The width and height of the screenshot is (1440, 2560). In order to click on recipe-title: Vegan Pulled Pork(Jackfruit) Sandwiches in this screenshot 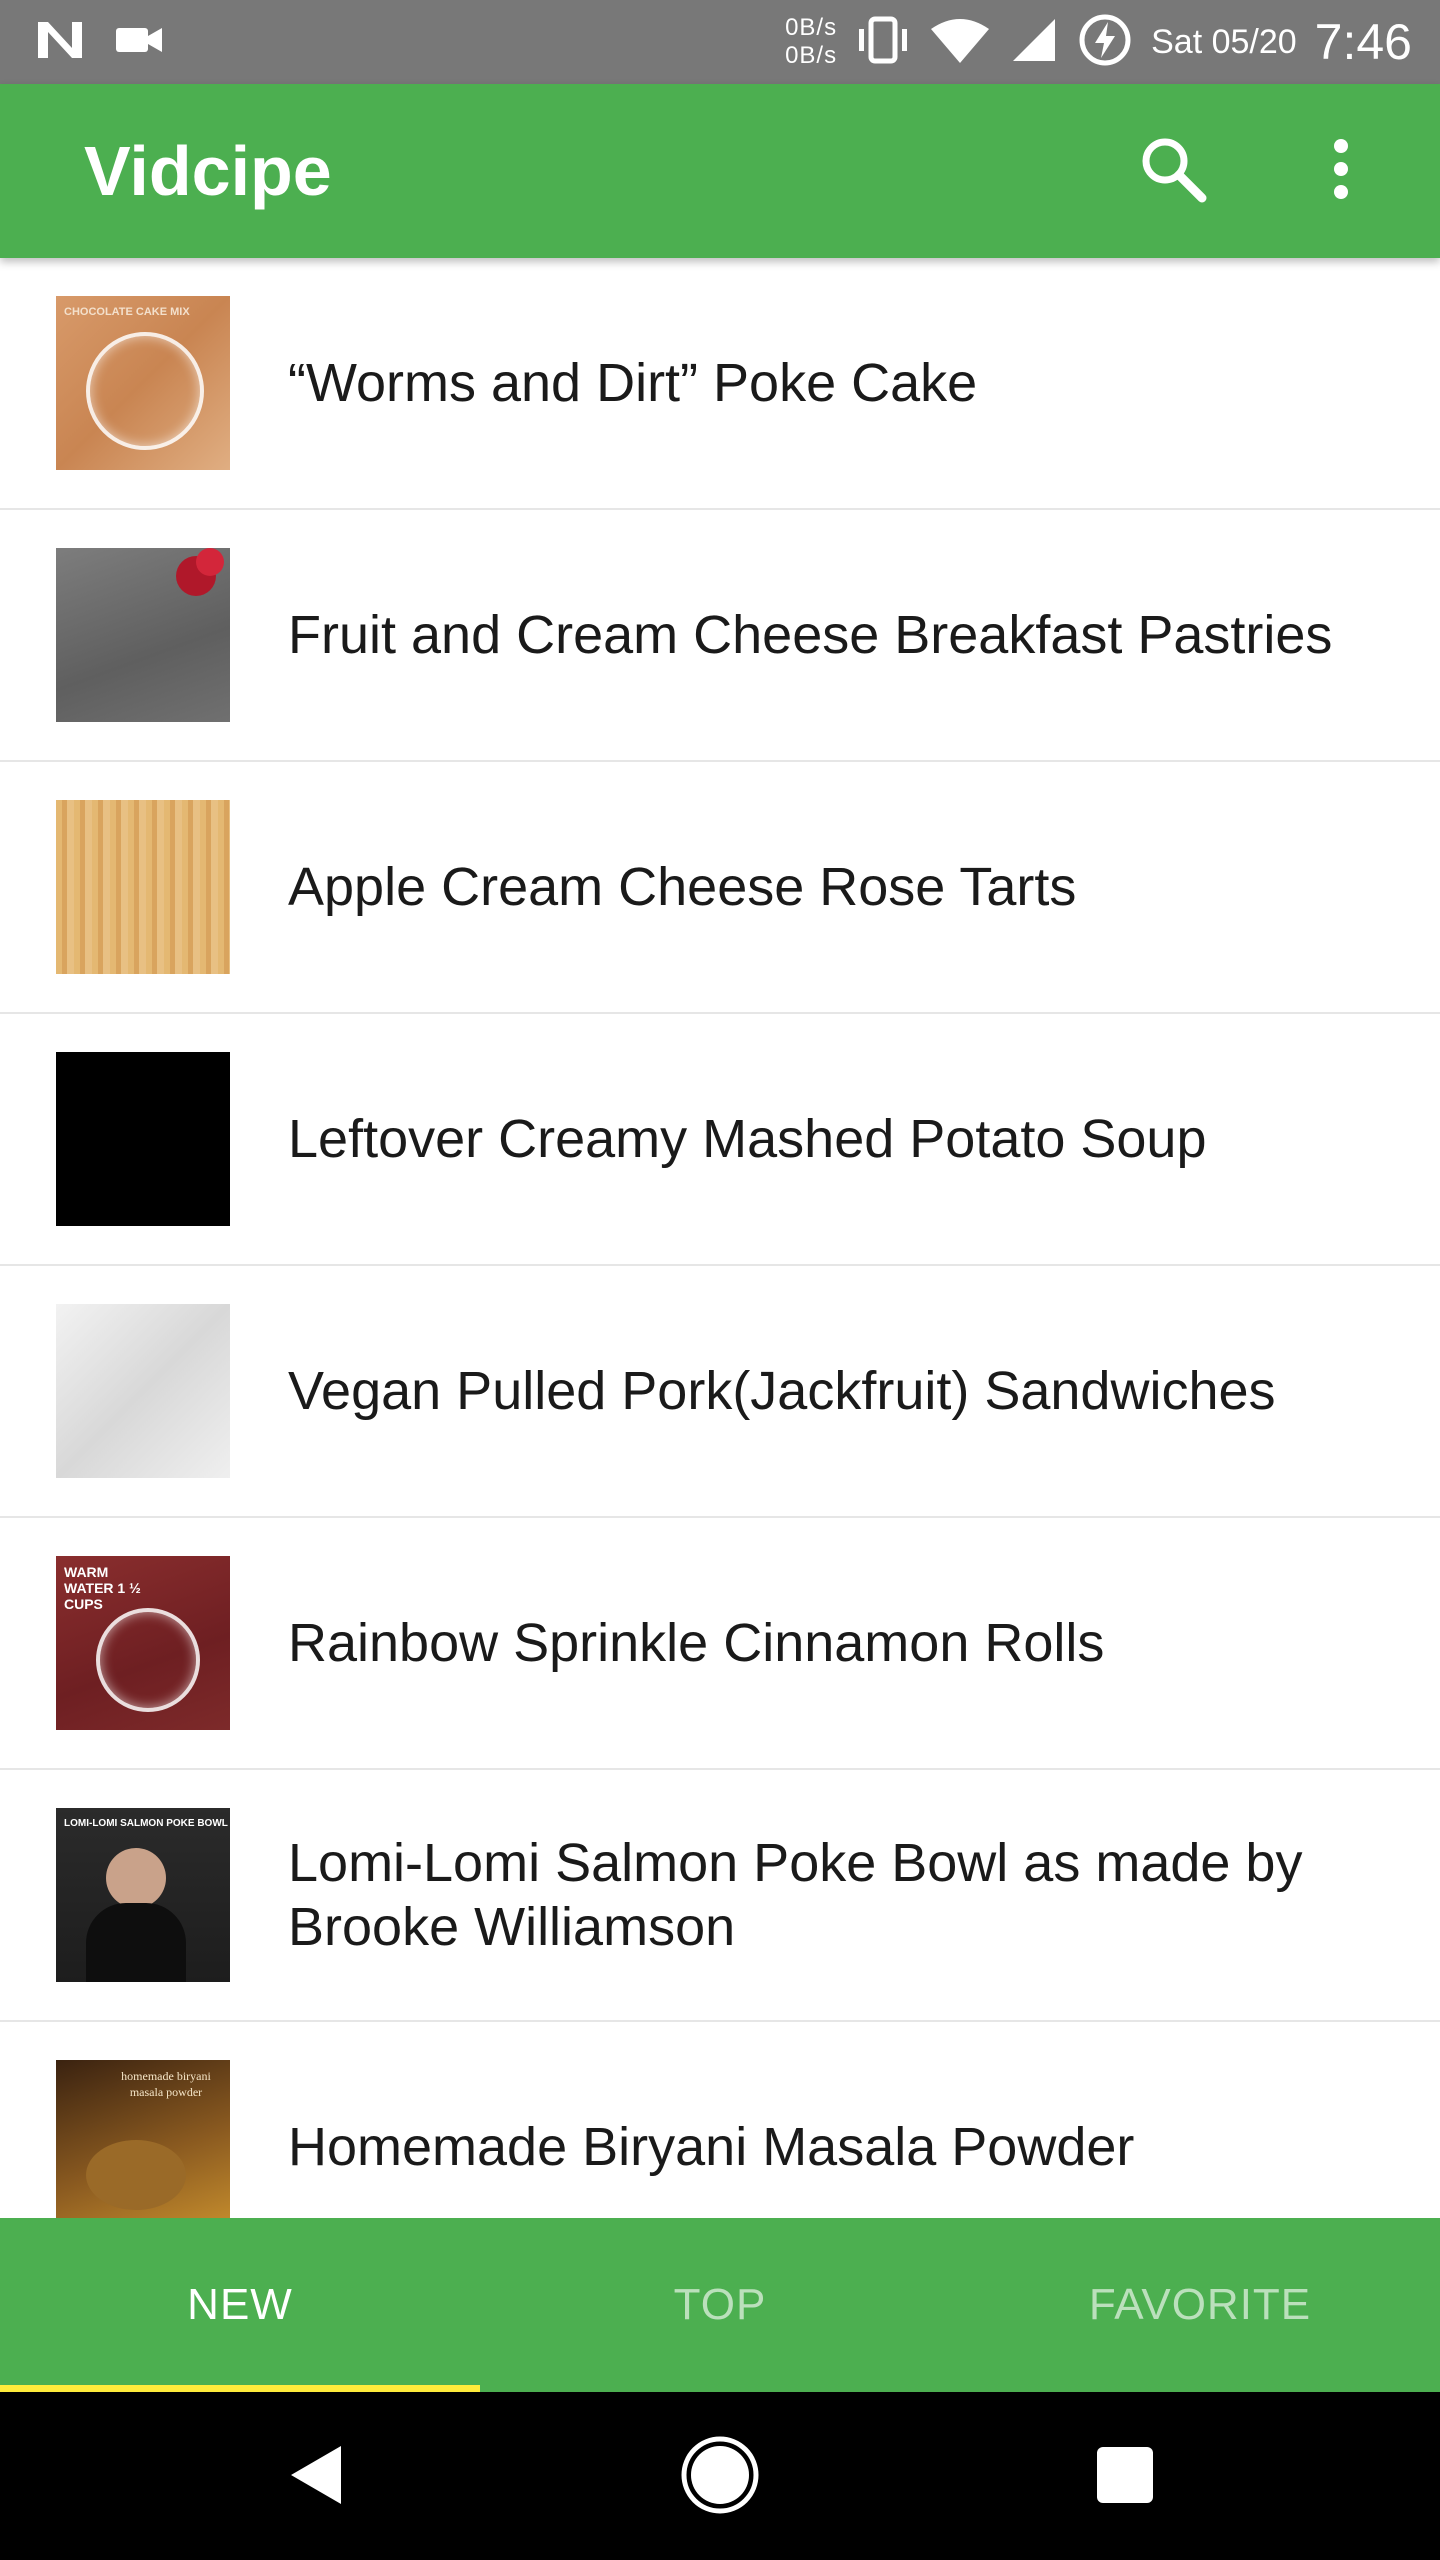, I will do `click(782, 1391)`.